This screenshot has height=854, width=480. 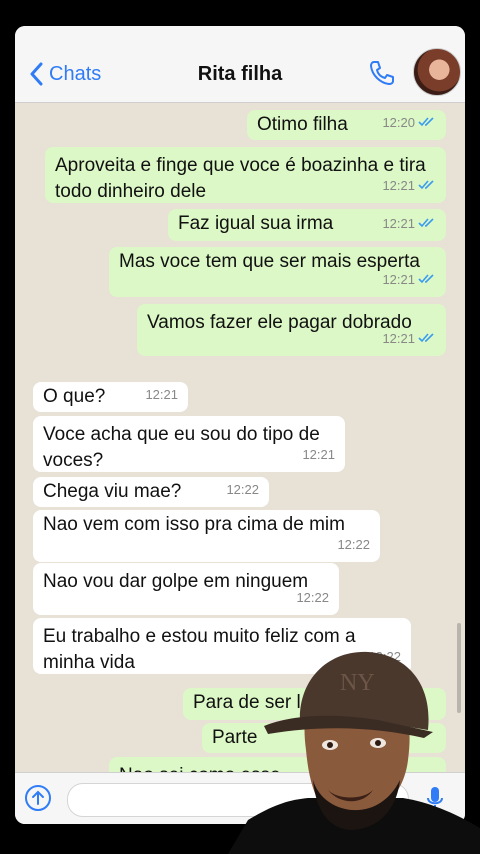 What do you see at coordinates (256, 223) in the screenshot?
I see `message-text: Faz igual sua irma` at bounding box center [256, 223].